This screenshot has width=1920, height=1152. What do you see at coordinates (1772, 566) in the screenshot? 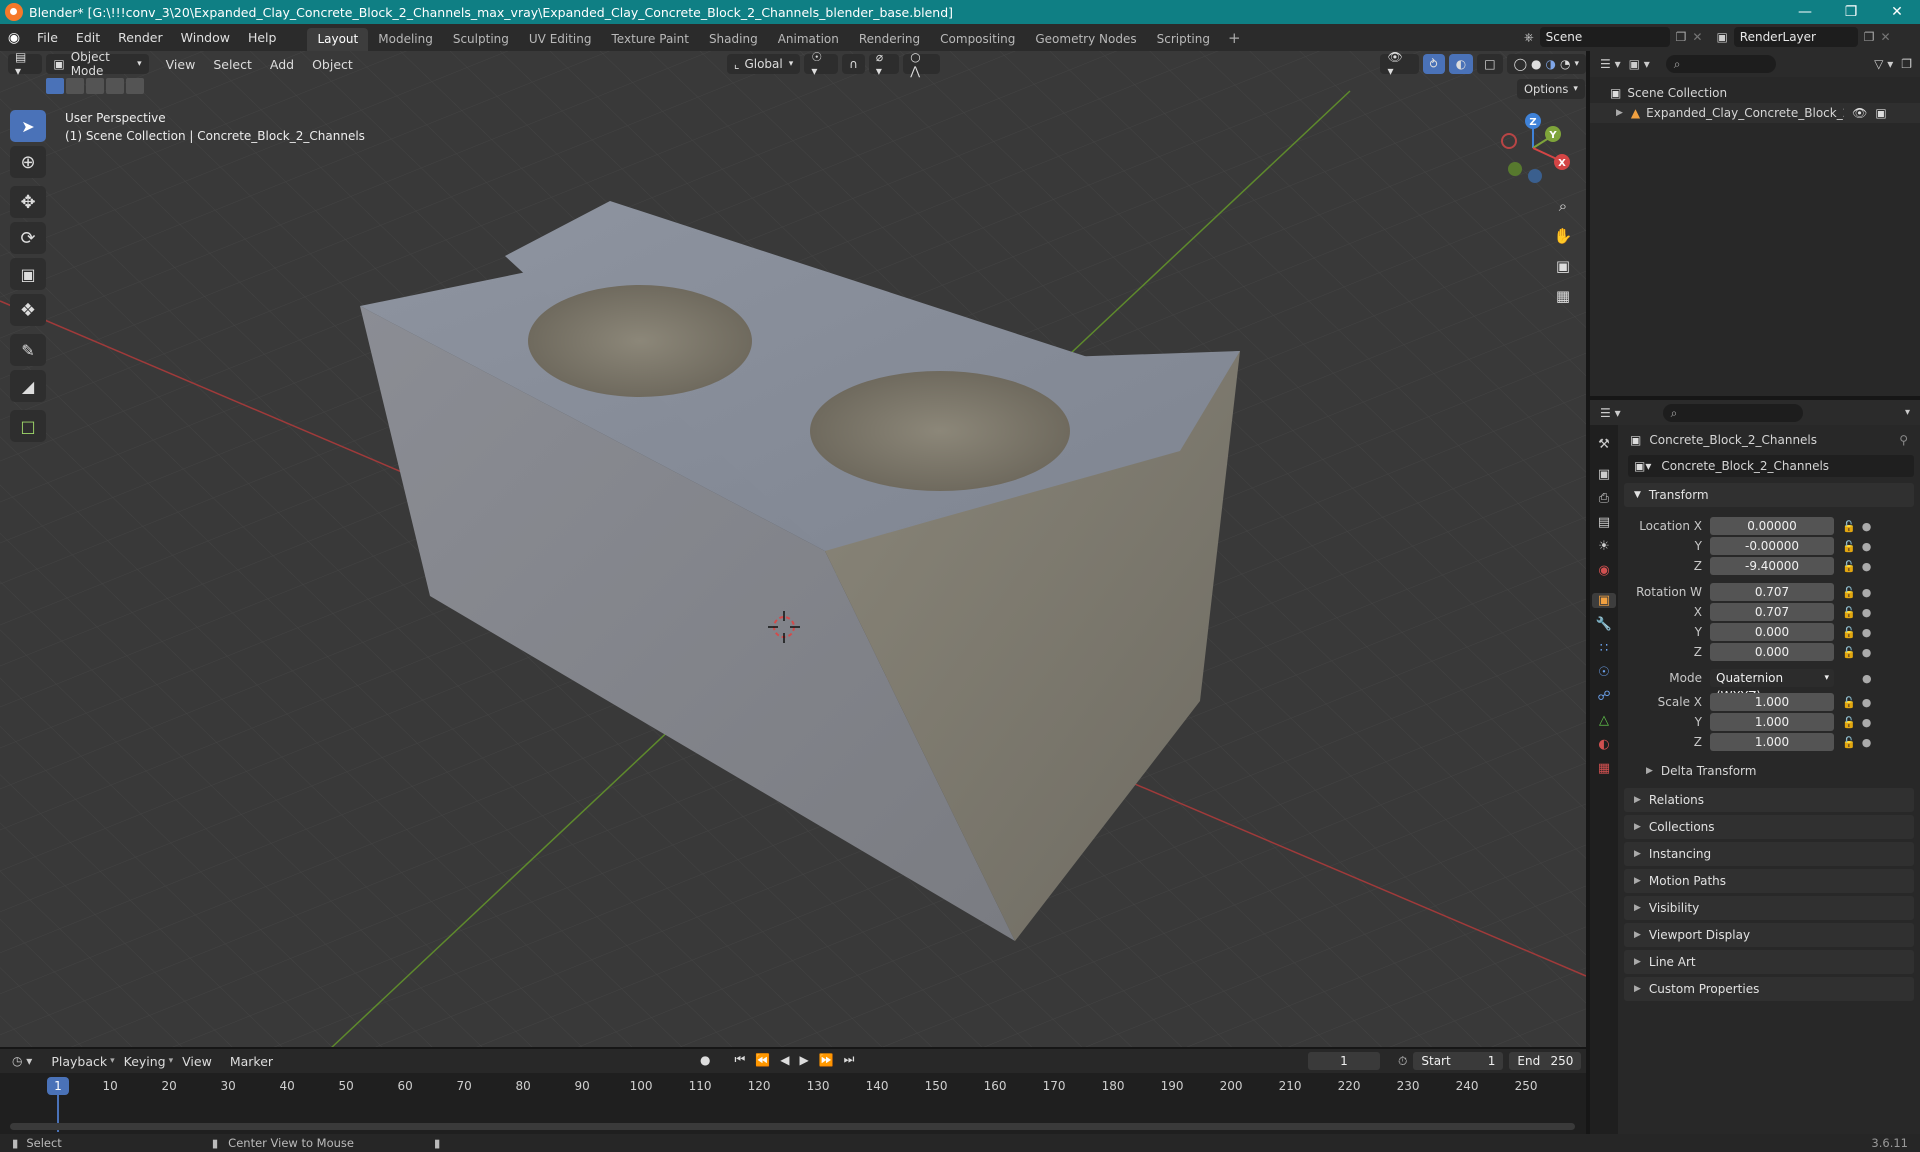
I see `location-z-field: -9.40000` at bounding box center [1772, 566].